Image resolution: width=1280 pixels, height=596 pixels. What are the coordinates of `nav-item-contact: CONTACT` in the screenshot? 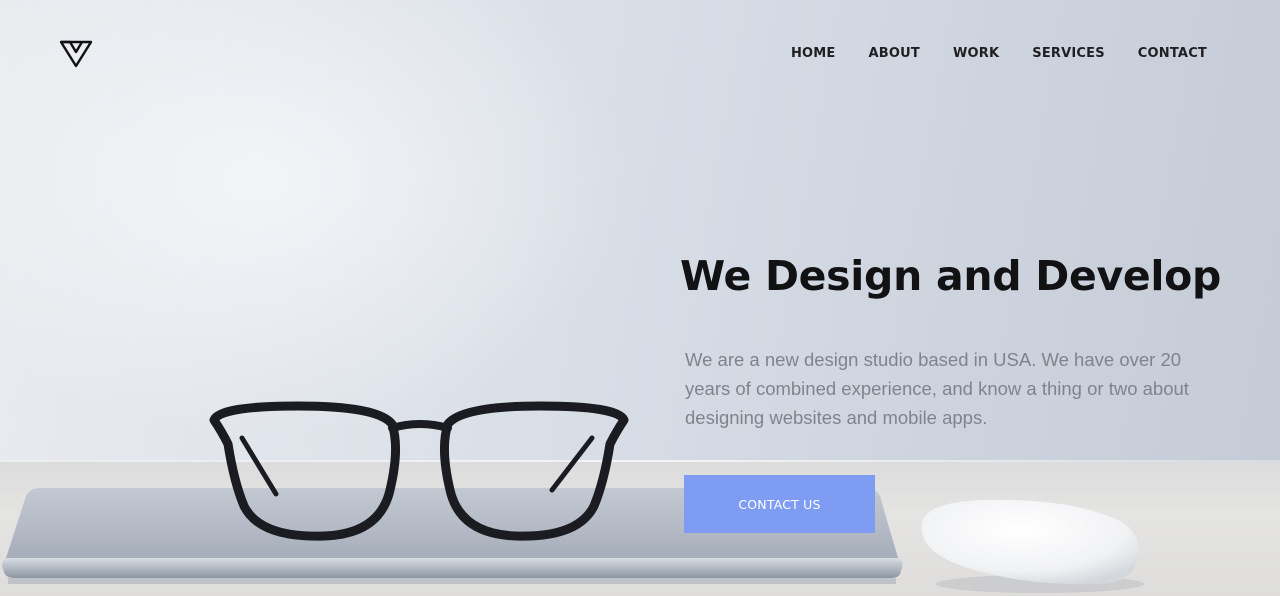 It's located at (1172, 53).